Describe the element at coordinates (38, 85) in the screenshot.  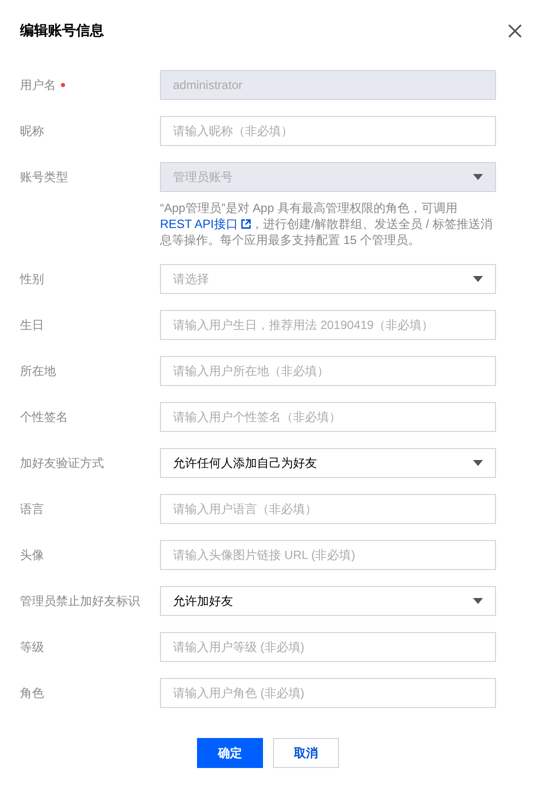
I see `field-label: 用户名` at that location.